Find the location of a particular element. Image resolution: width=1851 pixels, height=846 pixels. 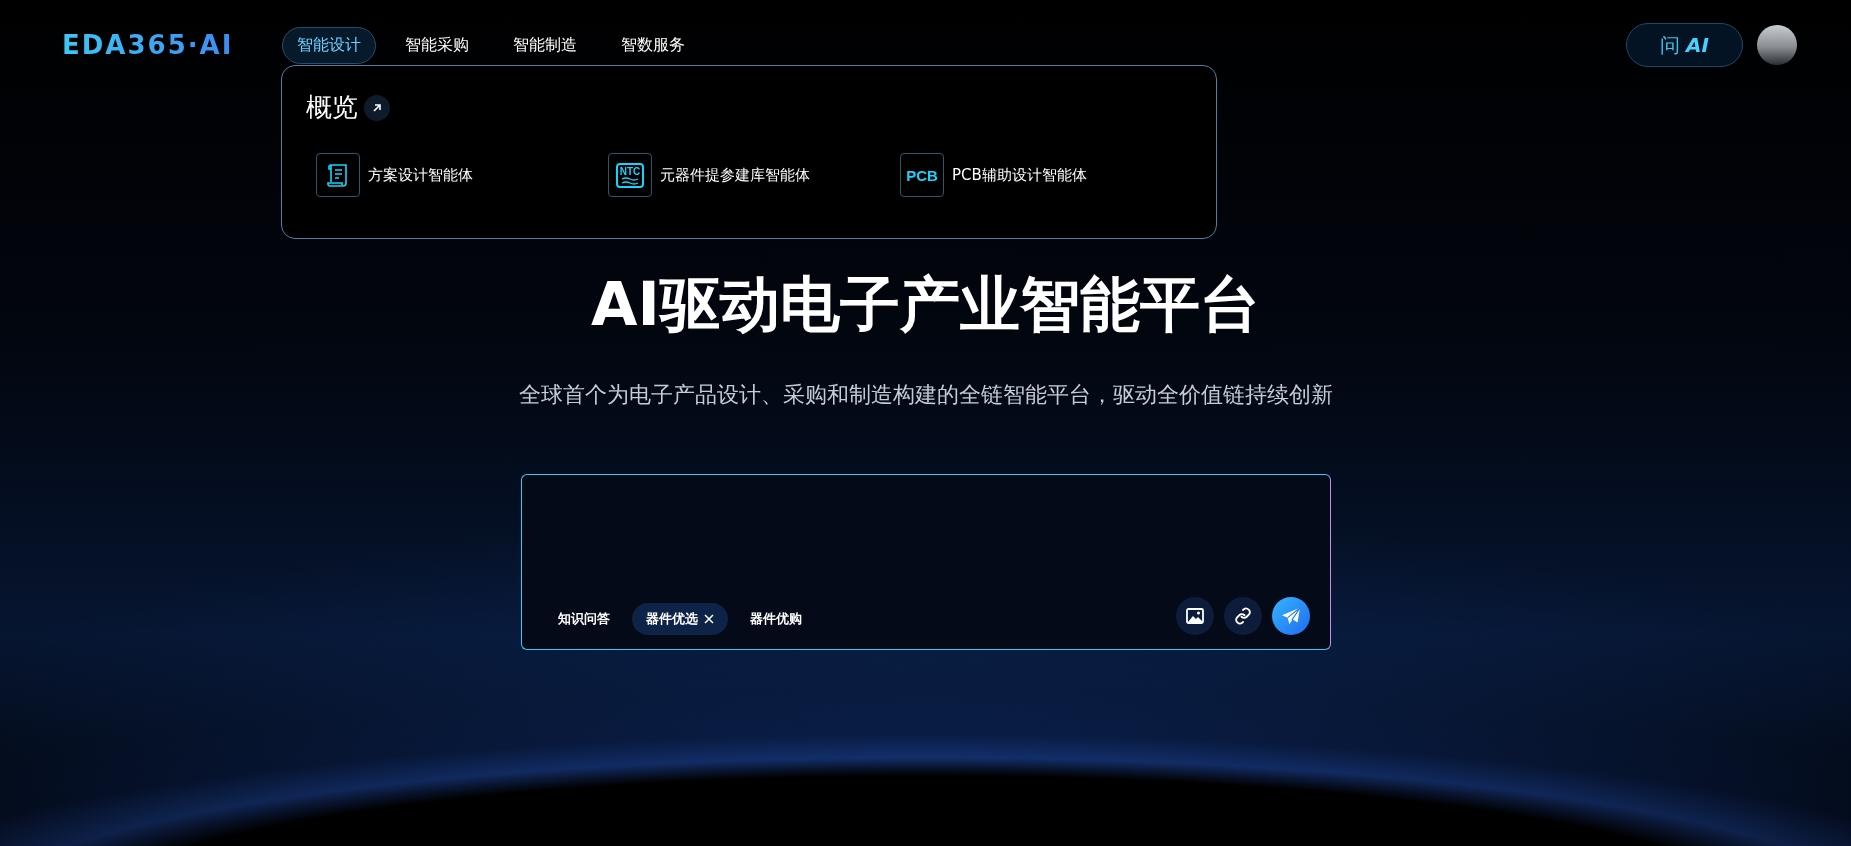

agent-link: PCB辅助设计智能体 is located at coordinates (1019, 175).